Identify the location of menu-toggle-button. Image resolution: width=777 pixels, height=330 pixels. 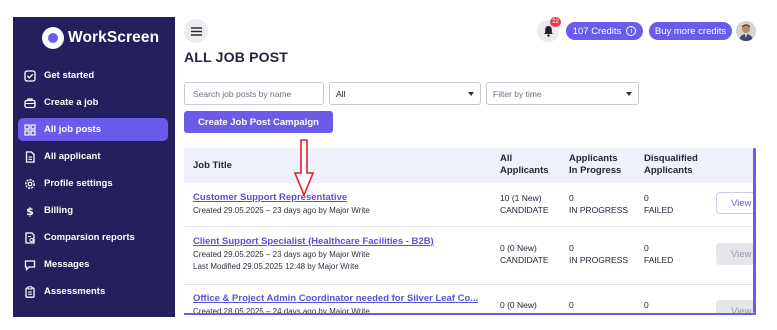
(196, 31).